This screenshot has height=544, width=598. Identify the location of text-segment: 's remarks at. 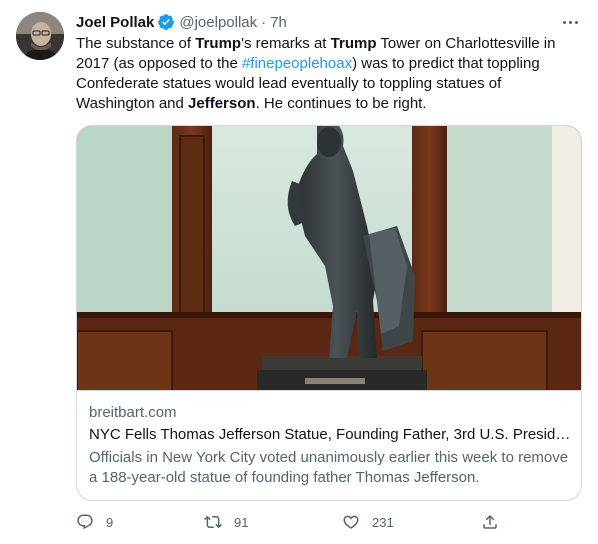
(286, 43).